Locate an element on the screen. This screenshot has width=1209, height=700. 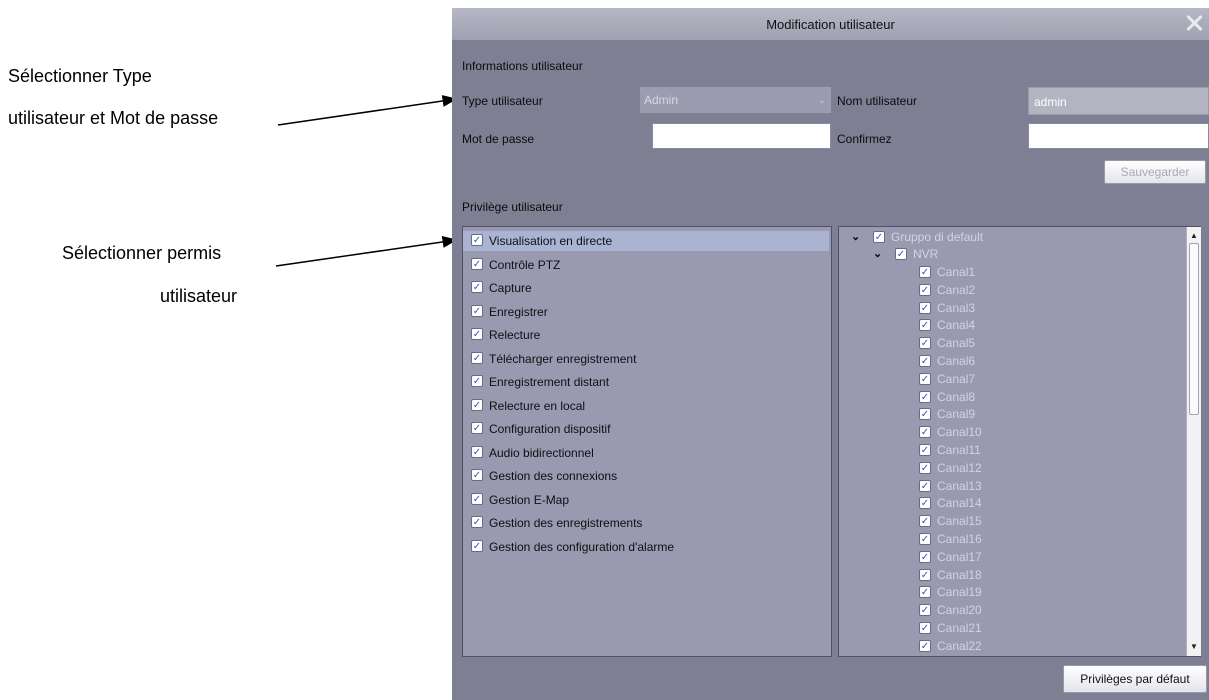
tree-channel-label: Canal11 is located at coordinates (959, 450).